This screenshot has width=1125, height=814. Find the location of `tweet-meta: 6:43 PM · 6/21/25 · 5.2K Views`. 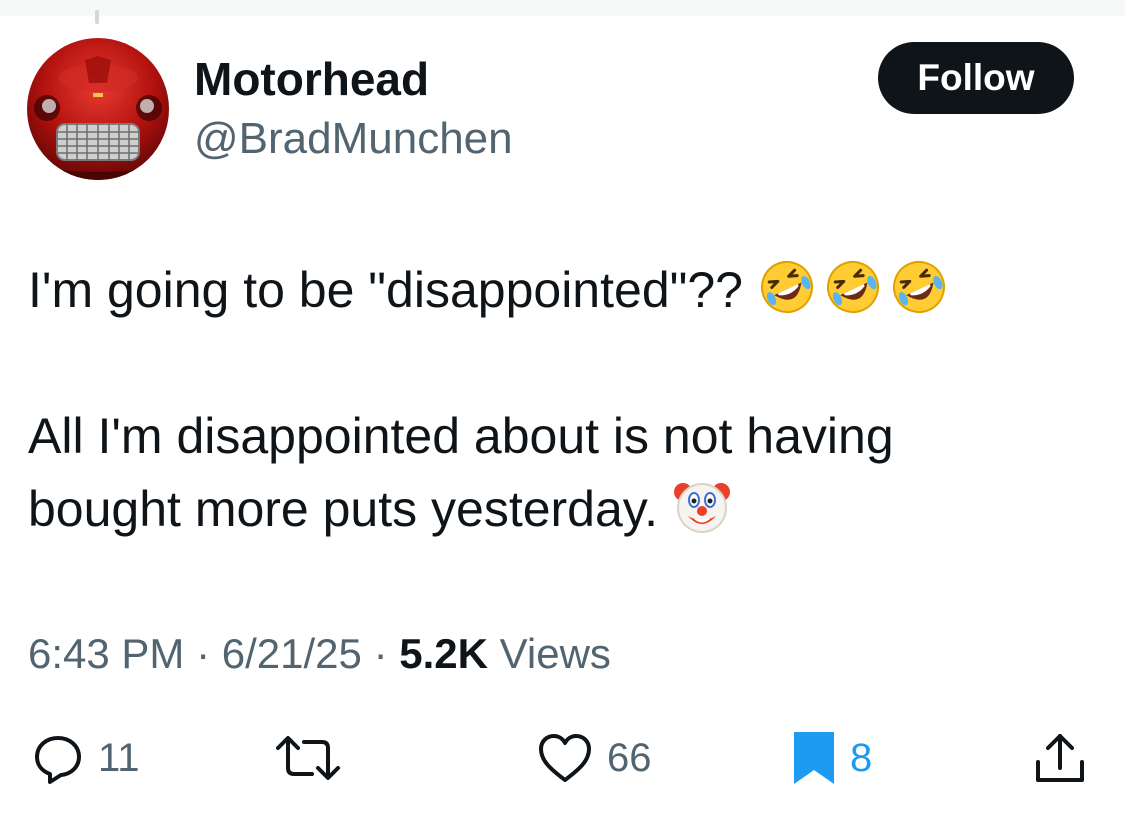

tweet-meta: 6:43 PM · 6/21/25 · 5.2K Views is located at coordinates (319, 654).